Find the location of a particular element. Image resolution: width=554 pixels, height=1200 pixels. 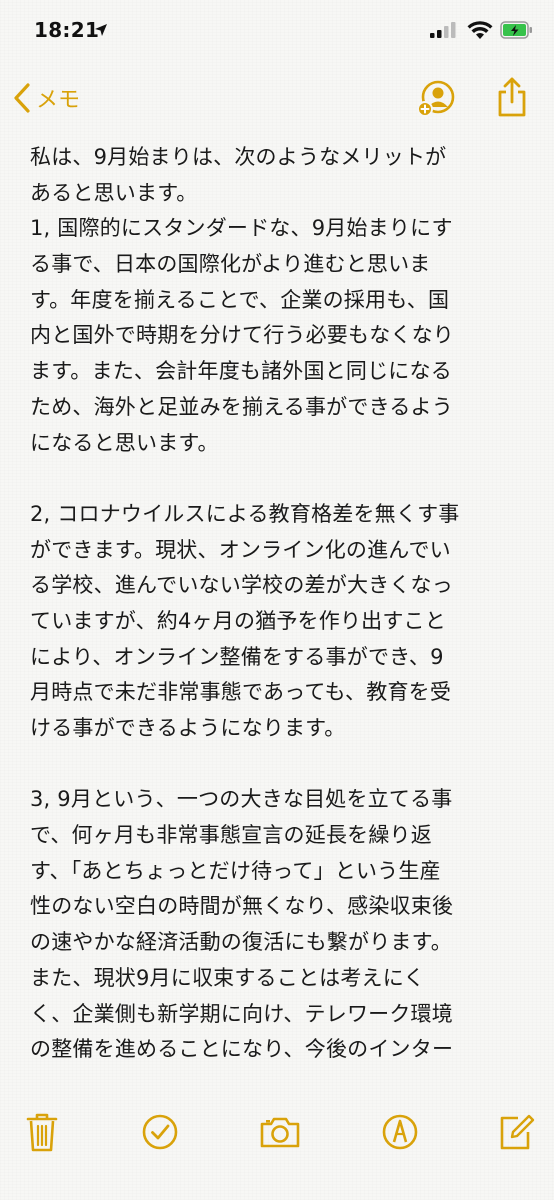

chevron-left-icon is located at coordinates (22, 98).